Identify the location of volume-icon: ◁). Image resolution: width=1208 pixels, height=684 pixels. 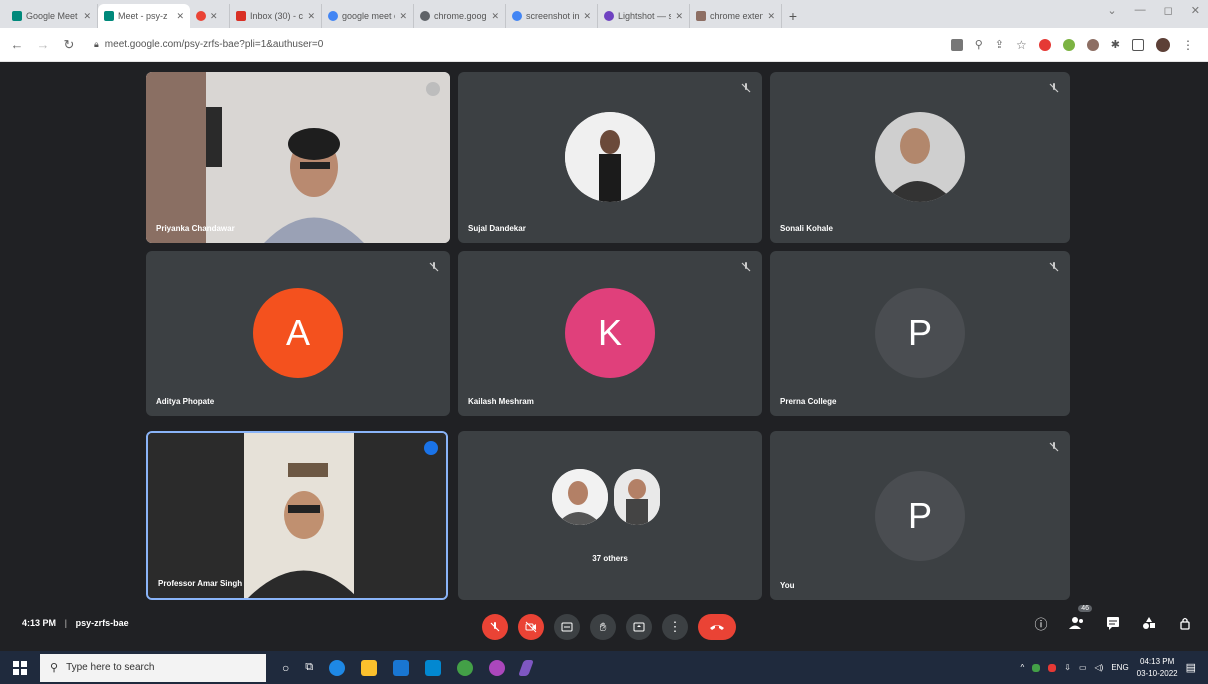
(1099, 667).